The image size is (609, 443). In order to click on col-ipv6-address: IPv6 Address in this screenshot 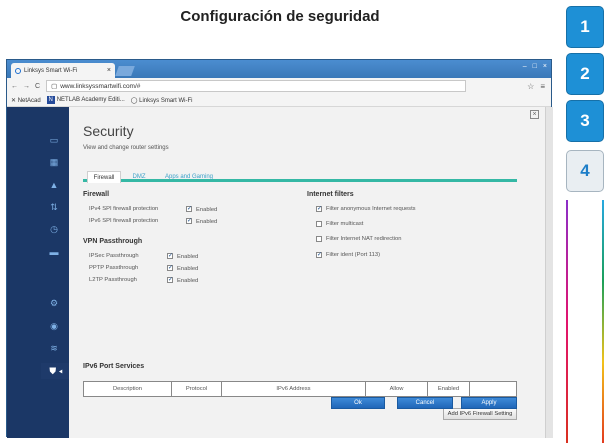, I will do `click(294, 389)`.